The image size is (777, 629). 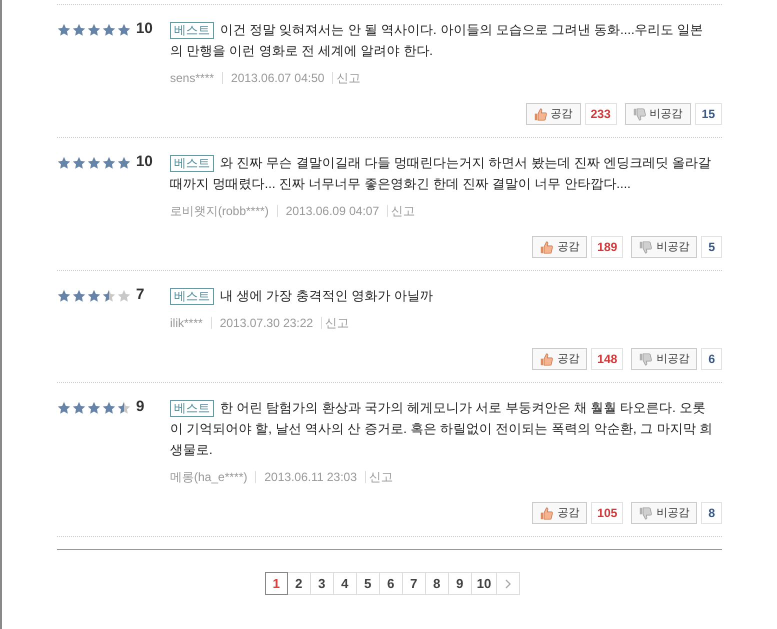 What do you see at coordinates (224, 211) in the screenshot?
I see `author-name: 로비왯지(robb****)` at bounding box center [224, 211].